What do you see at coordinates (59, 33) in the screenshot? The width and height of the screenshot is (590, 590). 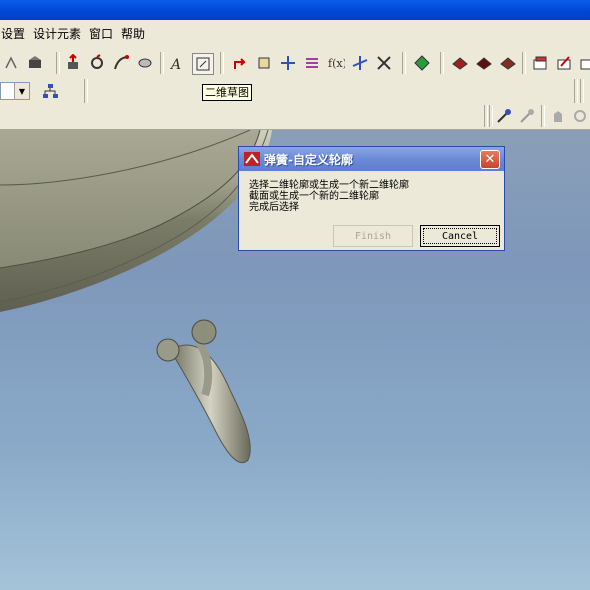 I see `menu-design-elements: 设计元素` at bounding box center [59, 33].